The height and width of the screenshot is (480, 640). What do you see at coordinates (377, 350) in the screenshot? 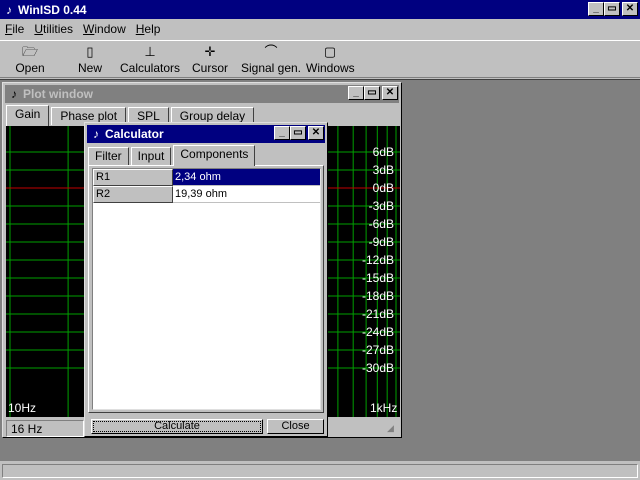
I see `y-tick-label: -27dB` at bounding box center [377, 350].